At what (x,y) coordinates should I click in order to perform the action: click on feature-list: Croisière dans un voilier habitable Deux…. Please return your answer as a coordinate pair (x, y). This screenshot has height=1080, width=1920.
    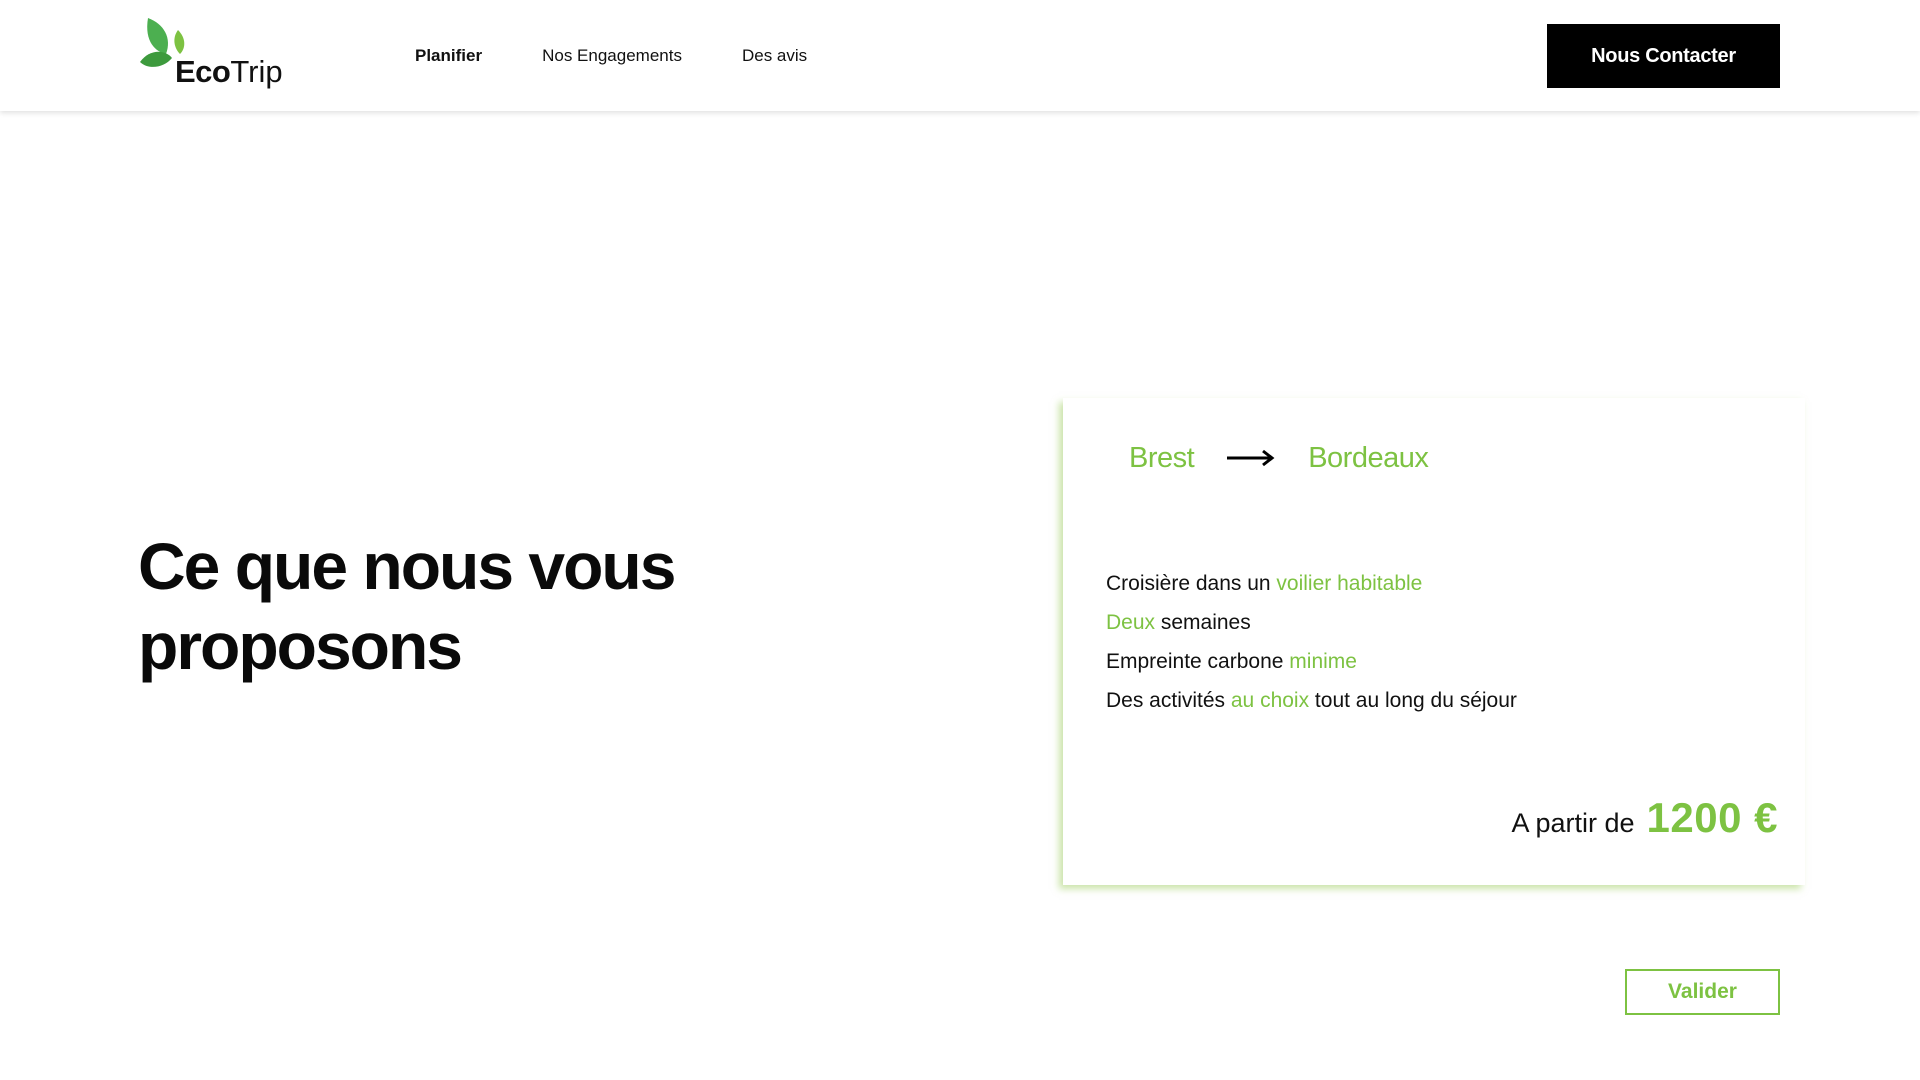
    Looking at the image, I should click on (1311, 642).